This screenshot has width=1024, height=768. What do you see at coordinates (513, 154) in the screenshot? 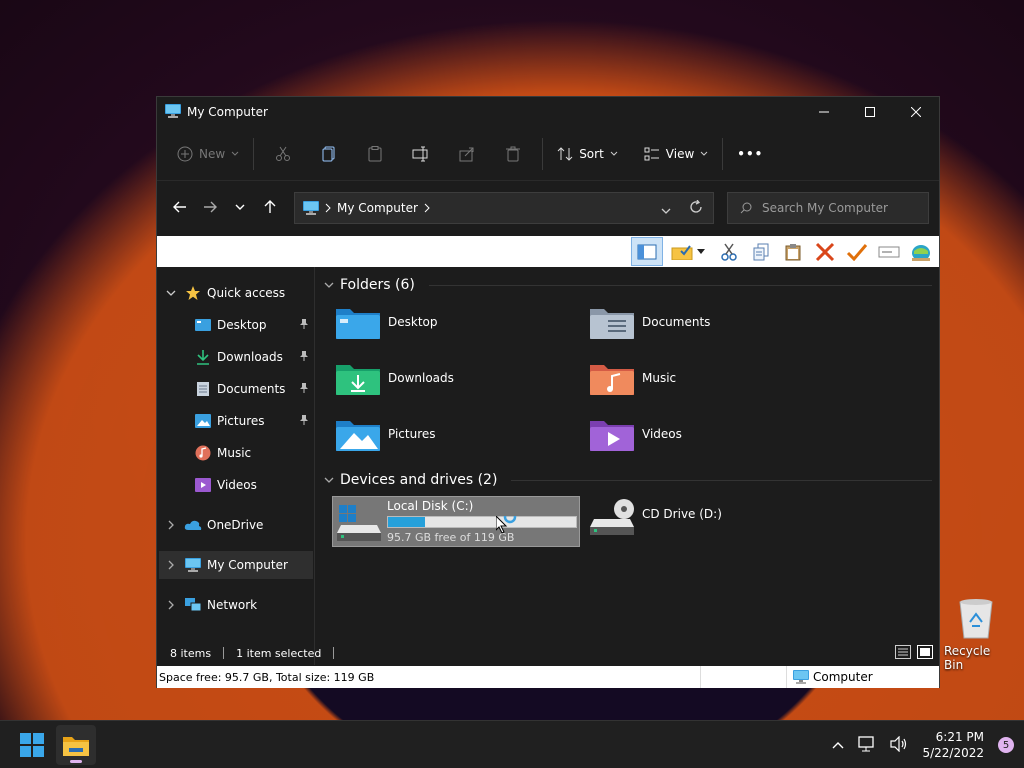
I see `delete-button` at bounding box center [513, 154].